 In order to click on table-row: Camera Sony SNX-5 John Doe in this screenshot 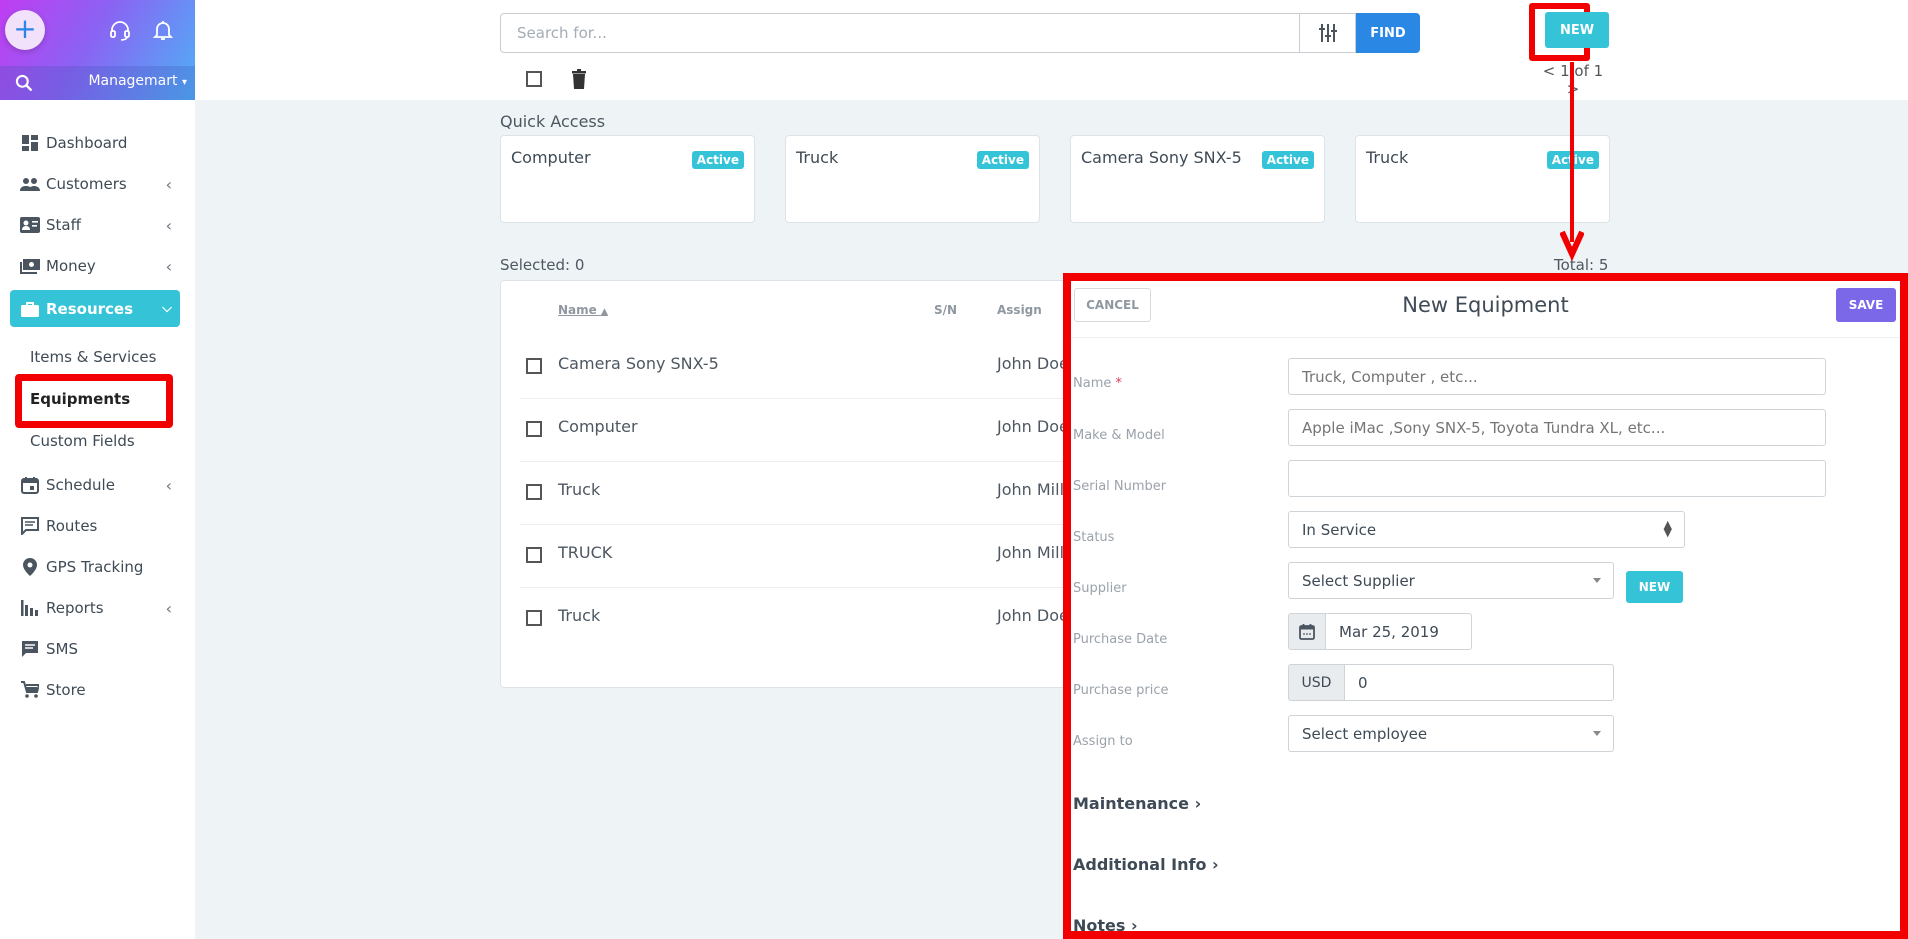, I will do `click(800, 367)`.